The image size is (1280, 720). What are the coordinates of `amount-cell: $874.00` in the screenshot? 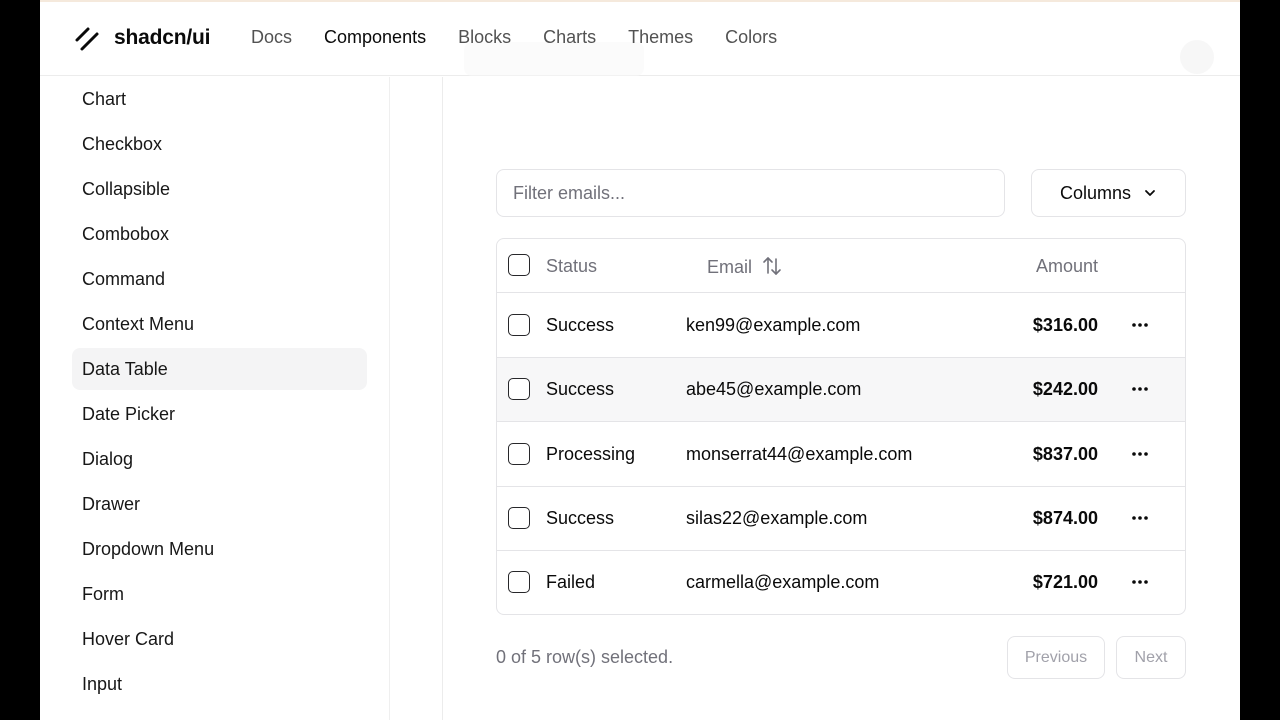 It's located at (1065, 518).